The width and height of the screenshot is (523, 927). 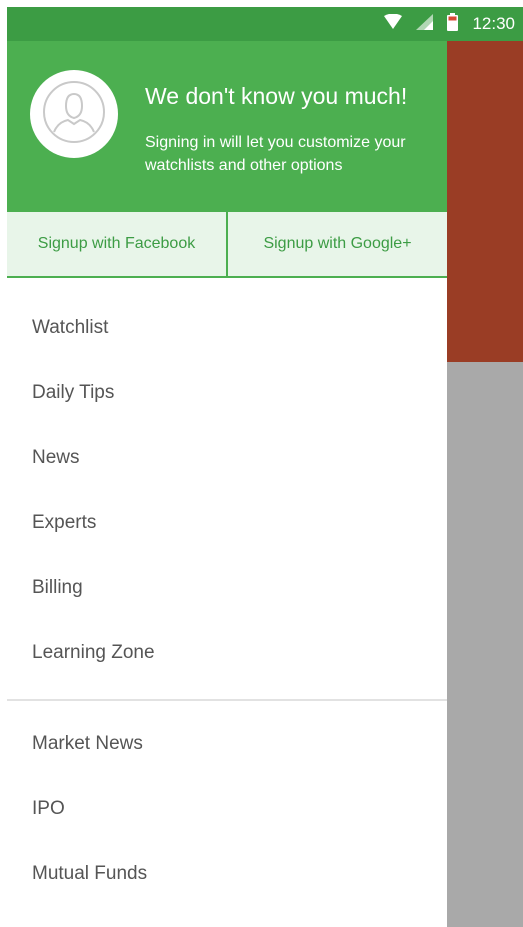 I want to click on background-app-header, so click(x=485, y=201).